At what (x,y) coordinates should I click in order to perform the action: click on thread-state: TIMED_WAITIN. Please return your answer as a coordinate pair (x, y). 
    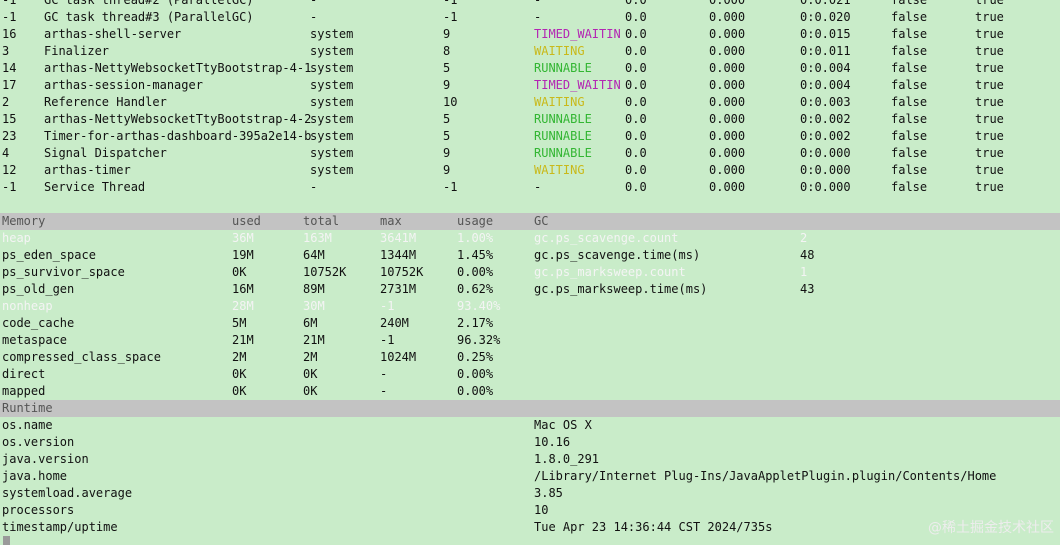
    Looking at the image, I should click on (577, 34).